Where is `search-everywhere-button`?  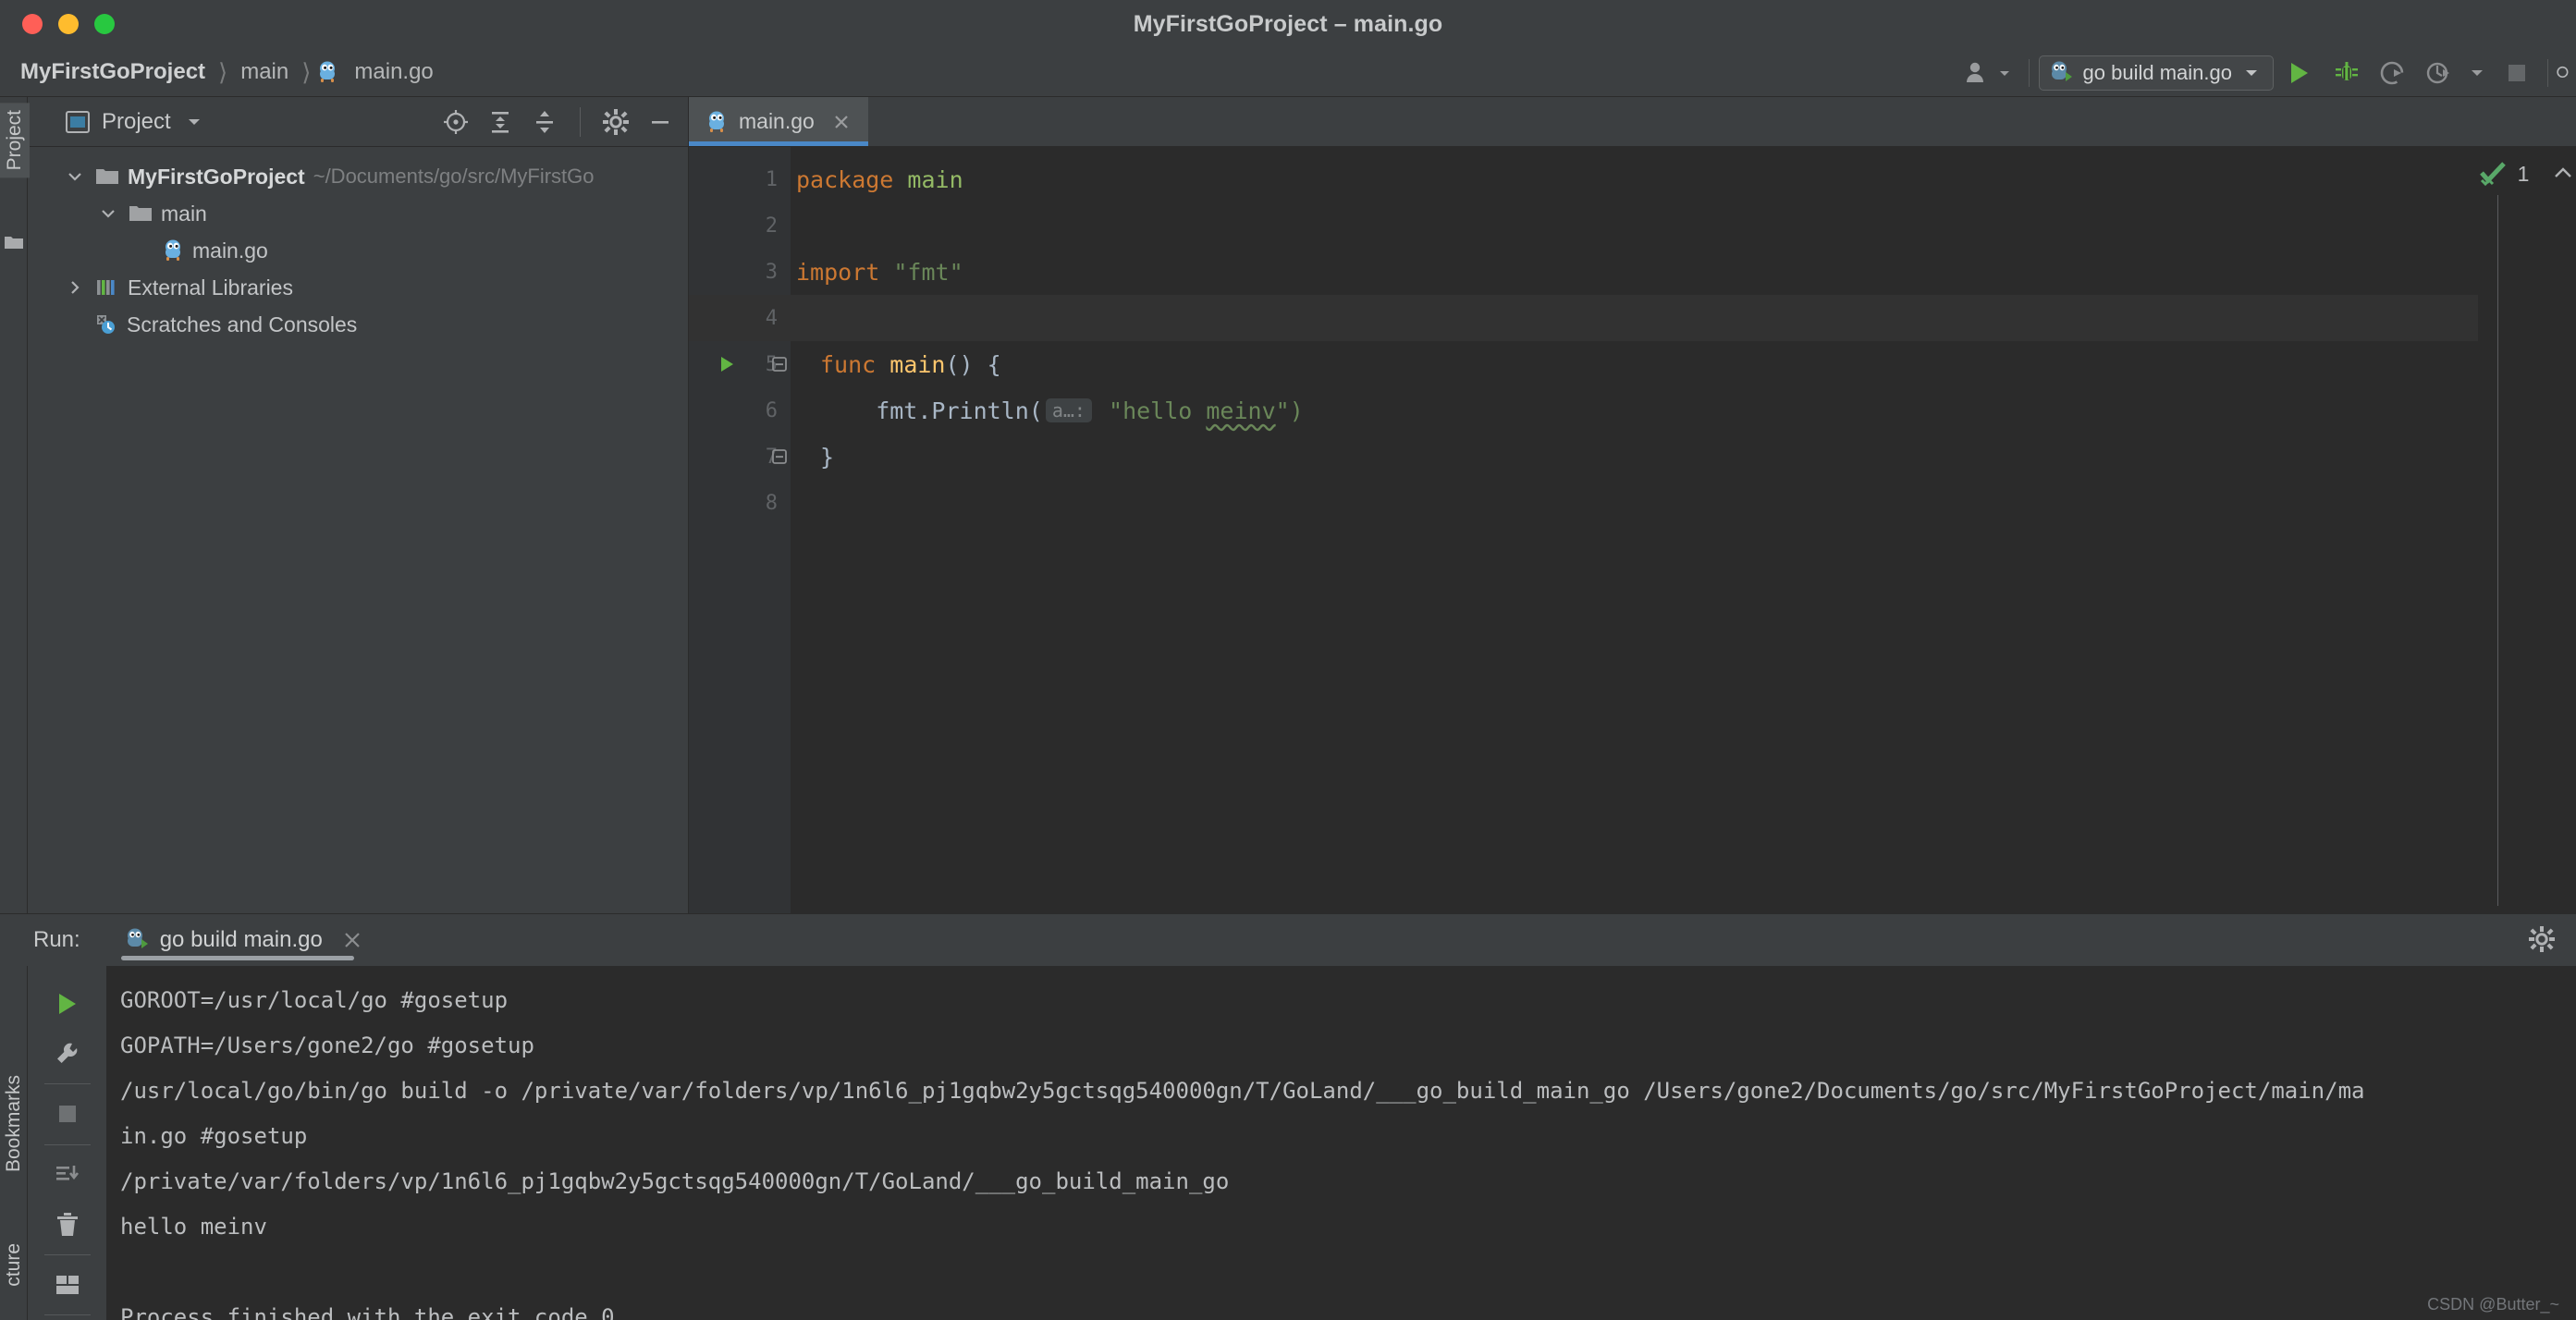
search-everywhere-button is located at coordinates (2565, 72).